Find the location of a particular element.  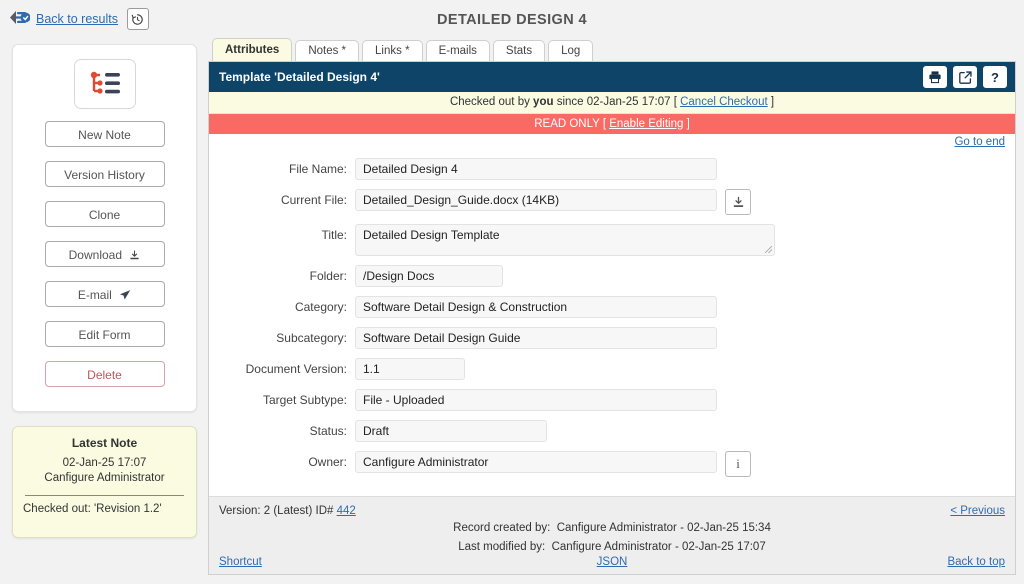

new-note-button: New Note is located at coordinates (104, 134).